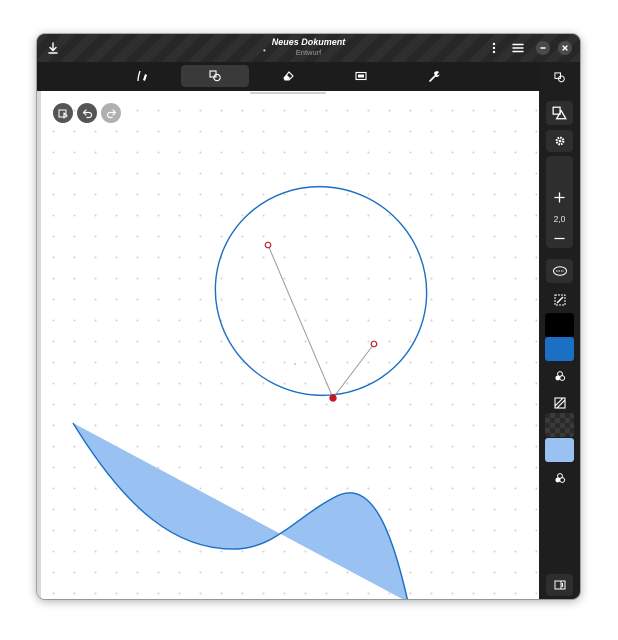 The height and width of the screenshot is (640, 618). I want to click on tab-pen-tool, so click(142, 76).